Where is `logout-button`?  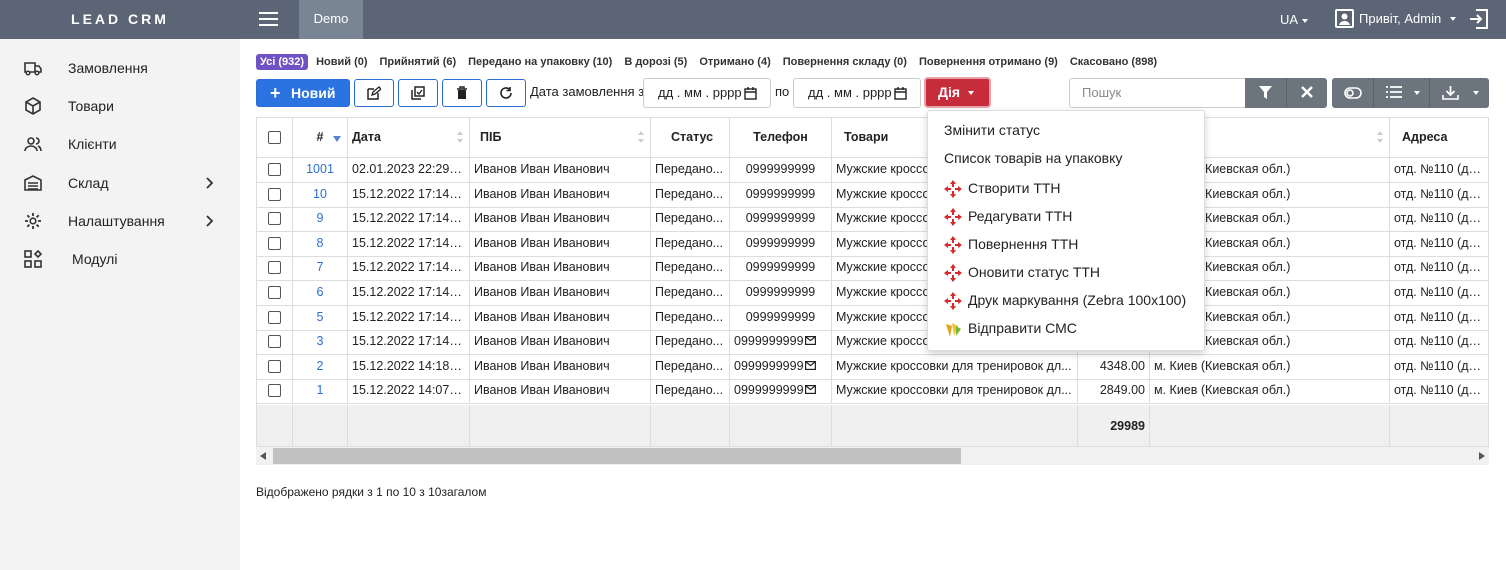 logout-button is located at coordinates (1479, 19).